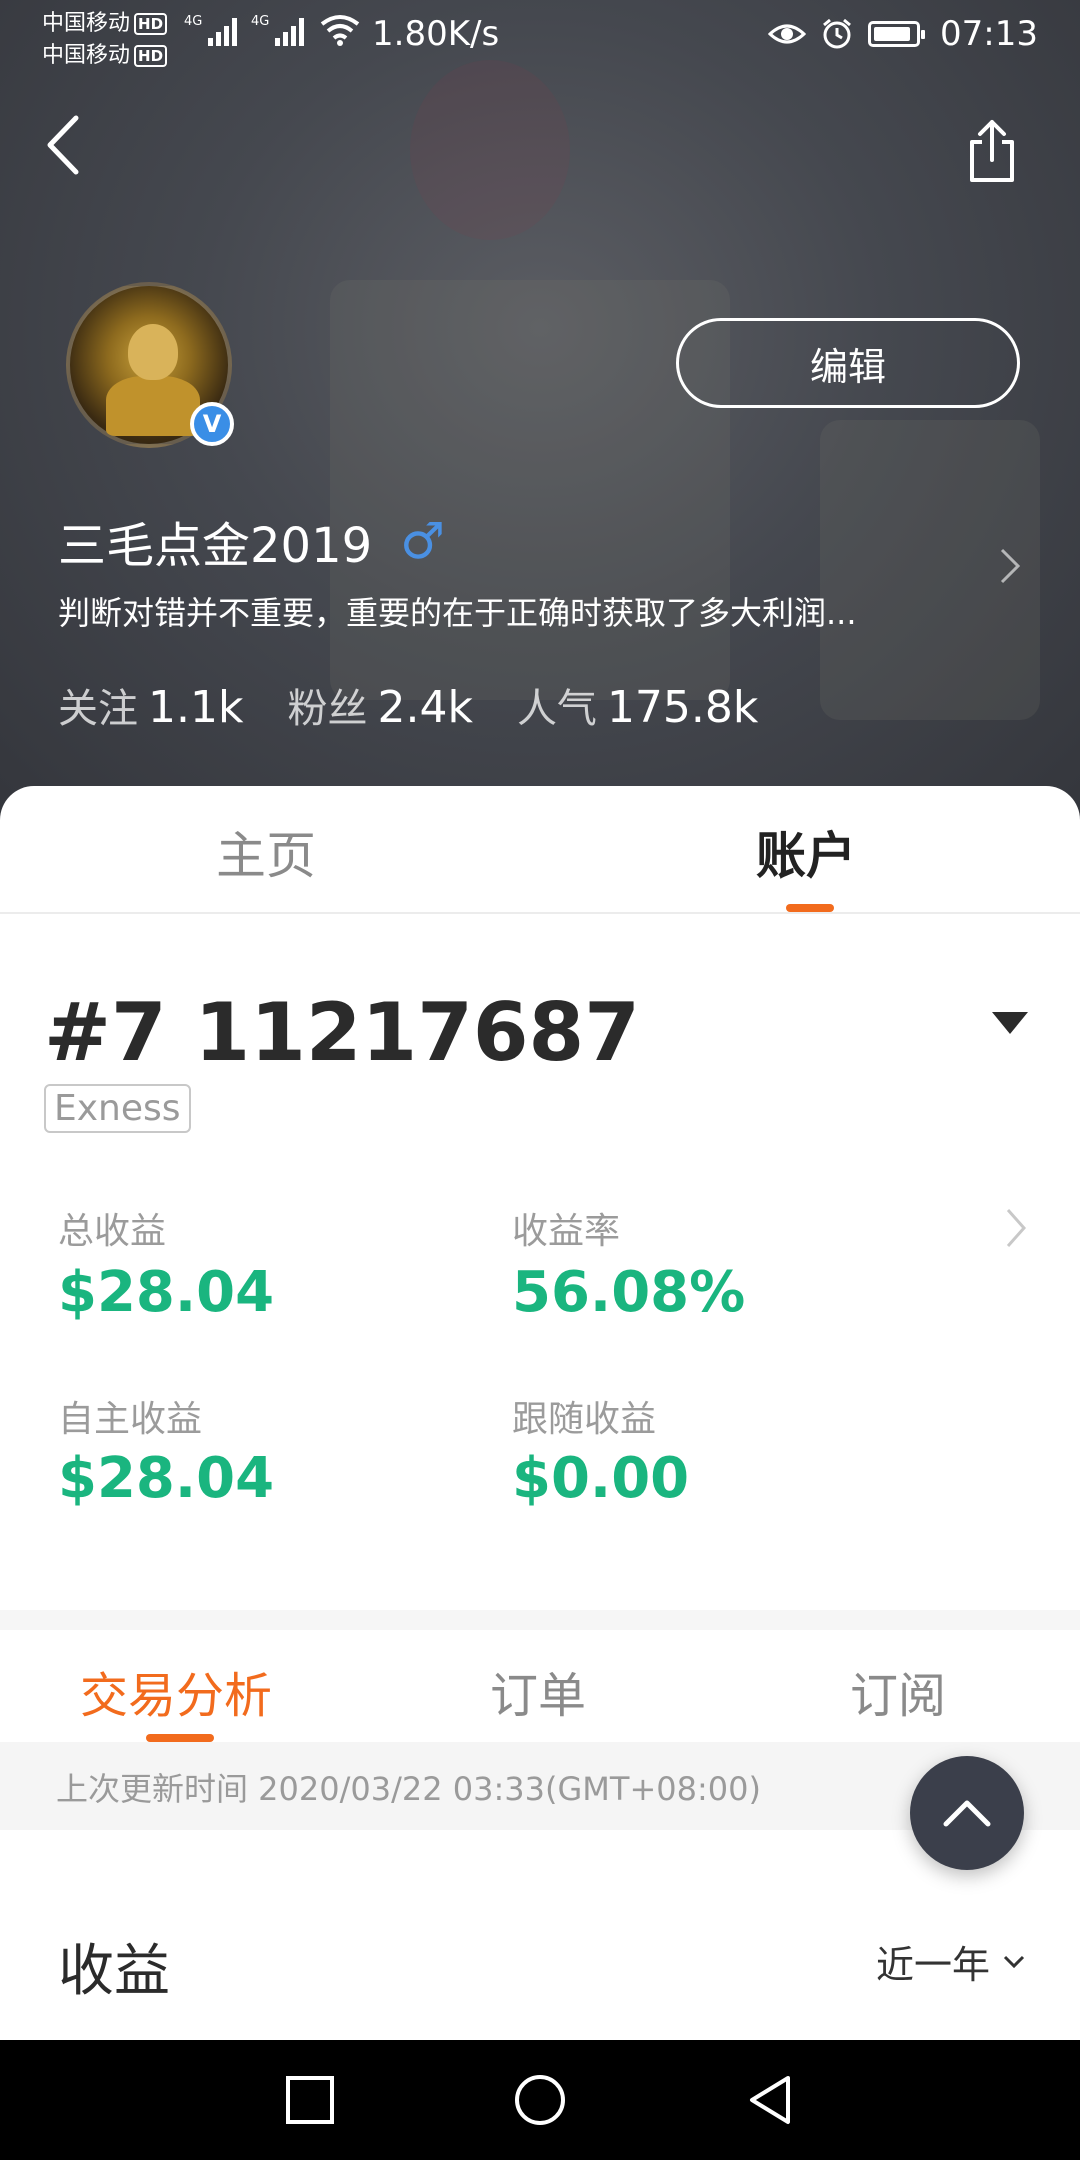  I want to click on return-rate-label: 收益率, so click(566, 1231).